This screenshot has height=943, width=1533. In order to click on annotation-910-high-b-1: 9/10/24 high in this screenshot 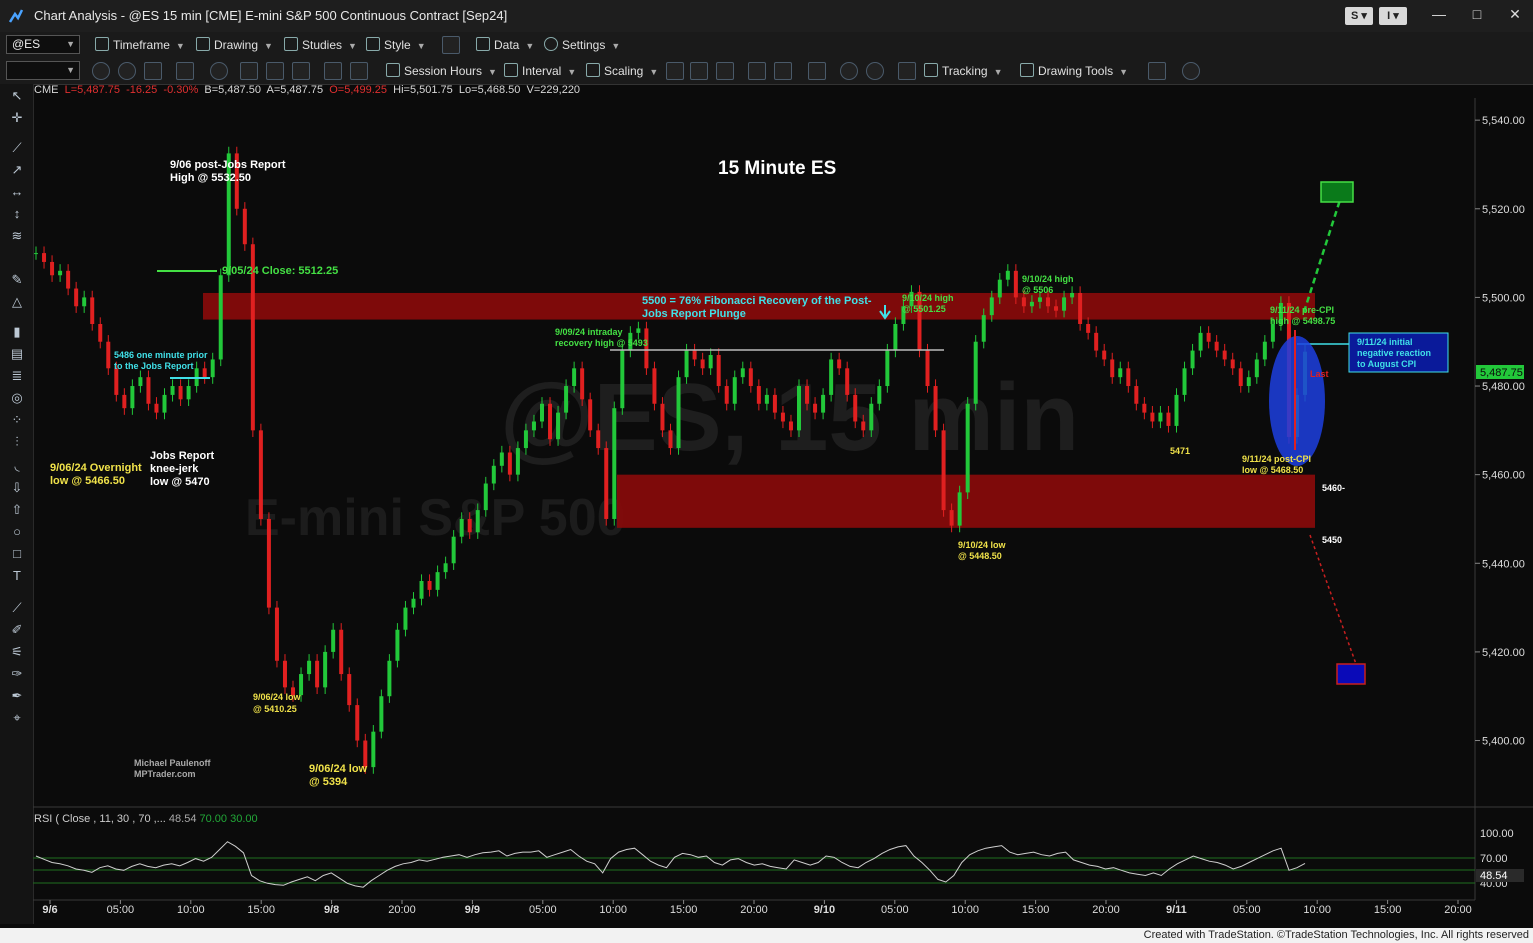, I will do `click(1048, 279)`.